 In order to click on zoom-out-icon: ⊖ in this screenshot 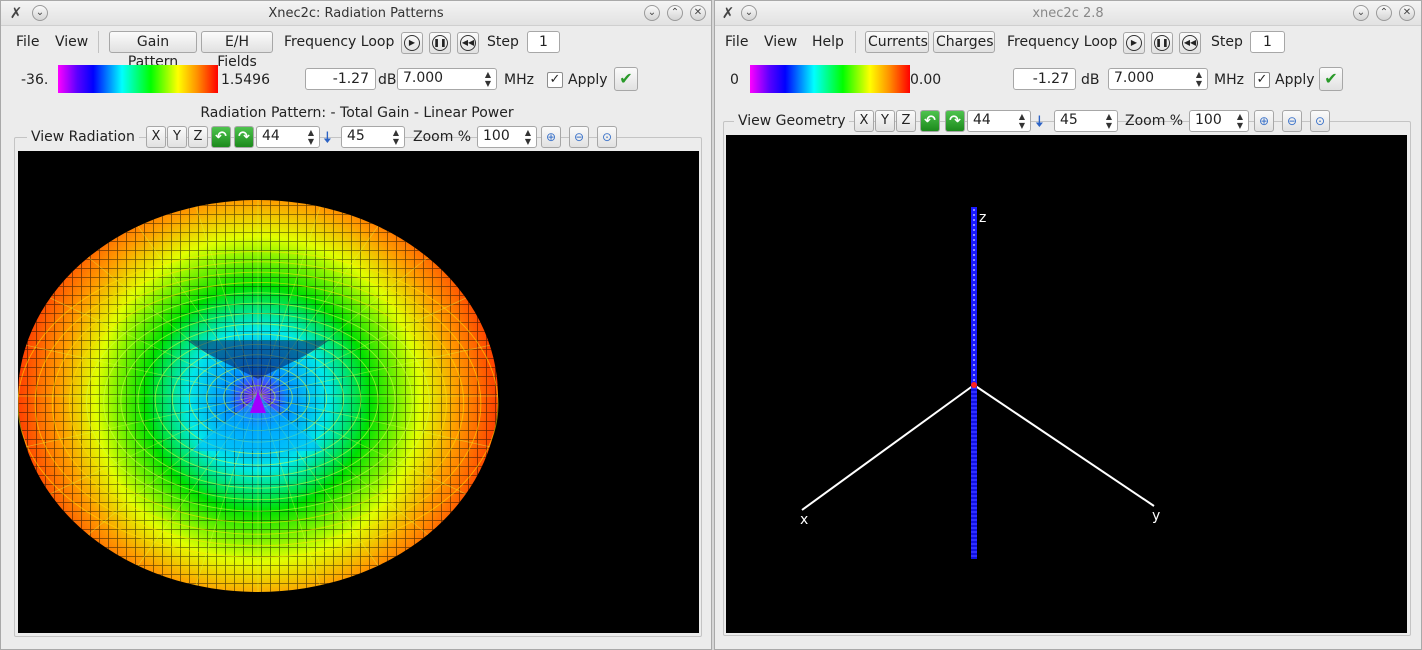, I will do `click(1292, 121)`.